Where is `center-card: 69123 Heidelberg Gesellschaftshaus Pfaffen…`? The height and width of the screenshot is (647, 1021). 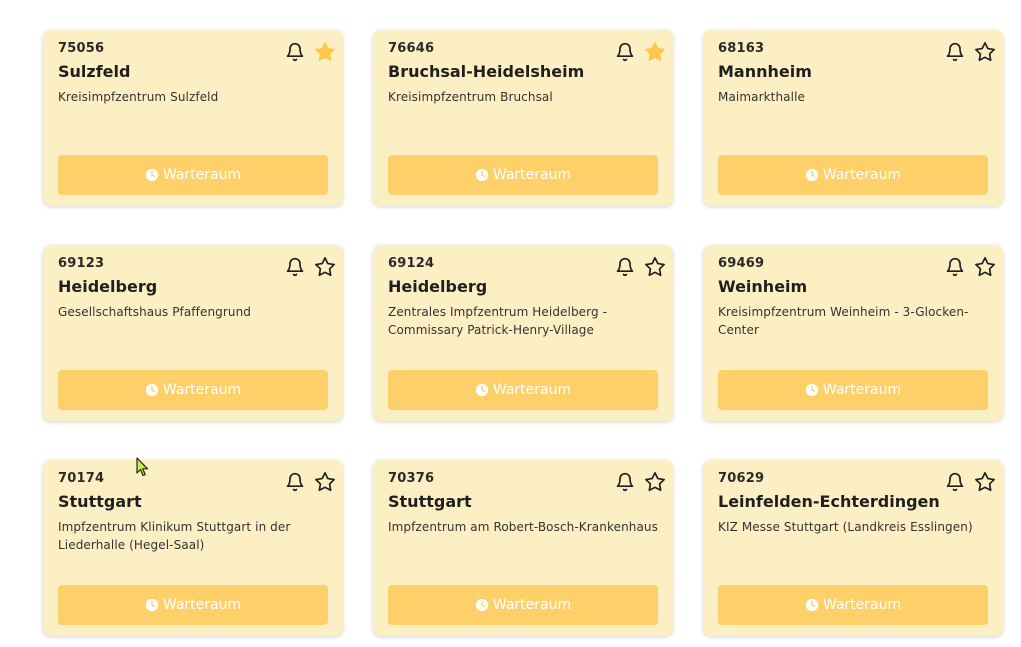
center-card: 69123 Heidelberg Gesellschaftshaus Pfaffen… is located at coordinates (193, 333).